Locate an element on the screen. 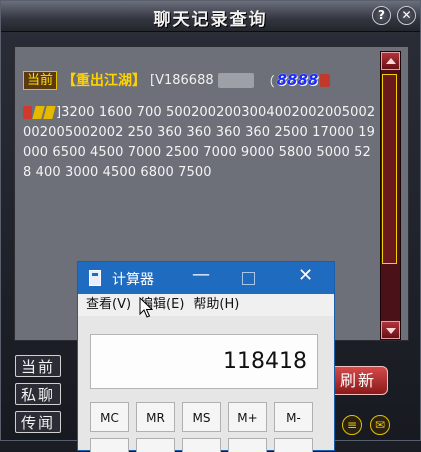 The image size is (421, 452). mc-button: MC is located at coordinates (109, 417).